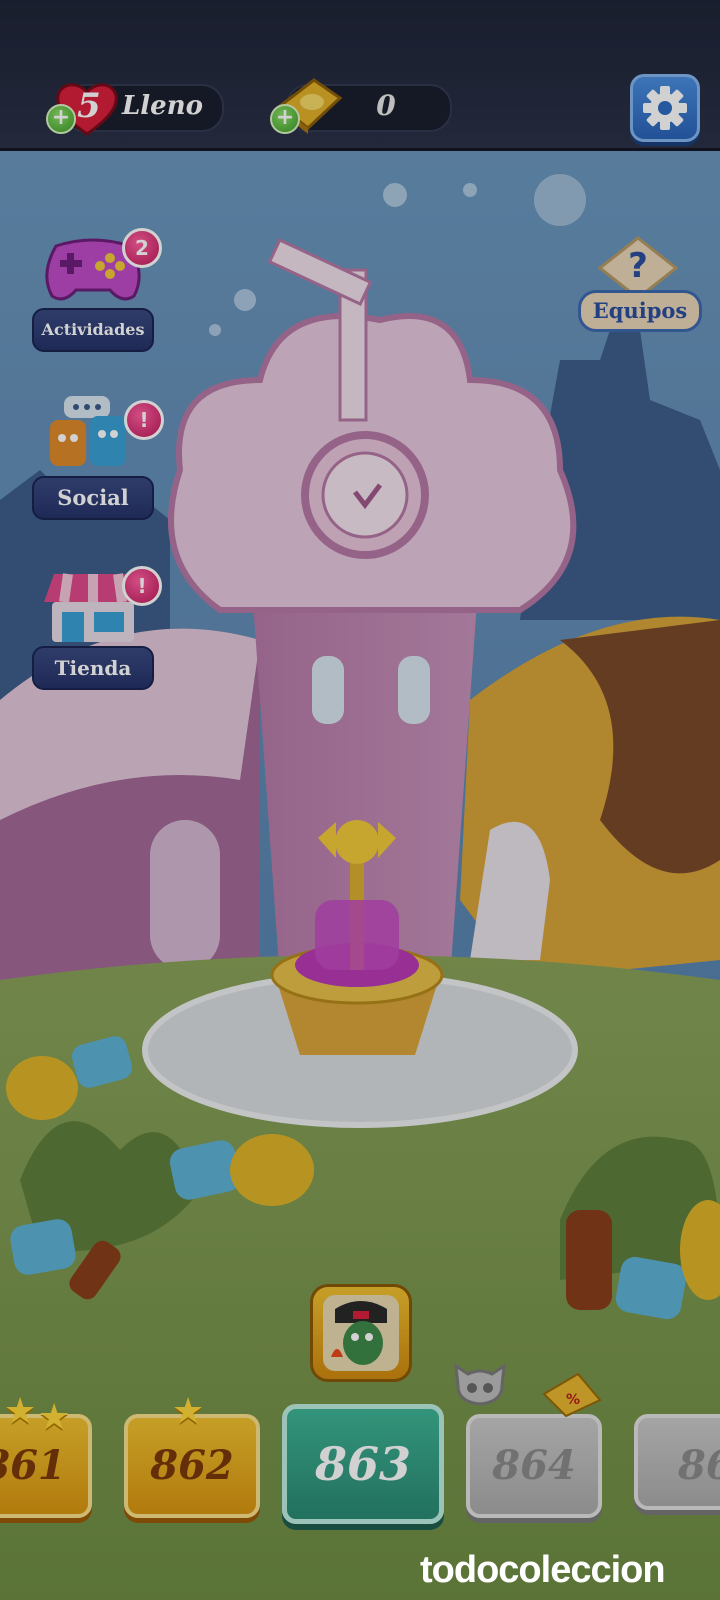 This screenshot has width=720, height=1600. What do you see at coordinates (677, 1462) in the screenshot?
I see `level-865-button: 86` at bounding box center [677, 1462].